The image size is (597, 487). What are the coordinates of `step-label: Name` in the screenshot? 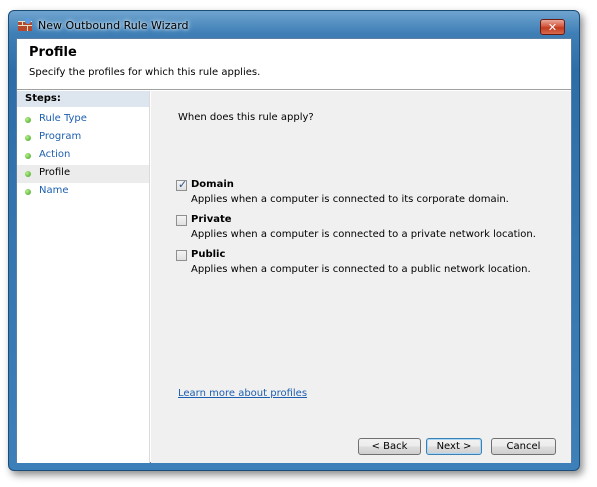 It's located at (54, 190).